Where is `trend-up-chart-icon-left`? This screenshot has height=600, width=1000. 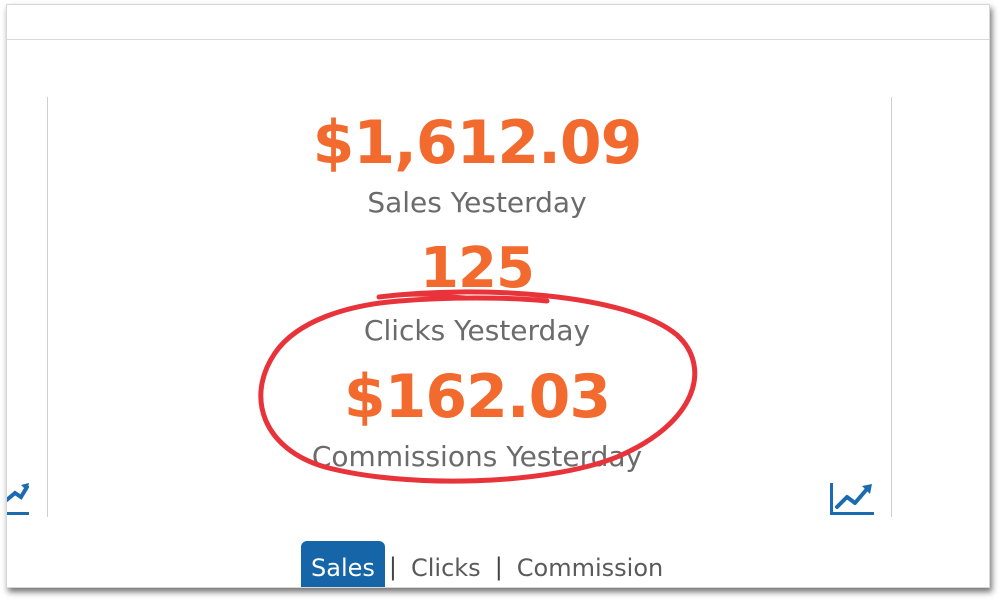 trend-up-chart-icon-left is located at coordinates (19, 498).